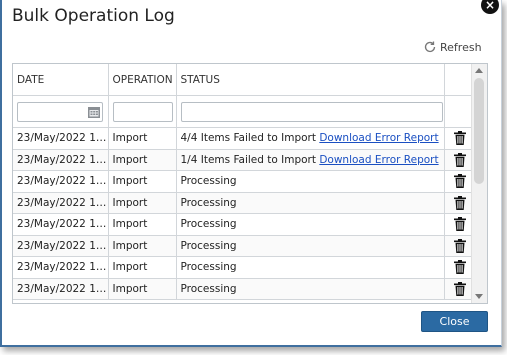 This screenshot has height=355, width=507. Describe the element at coordinates (430, 47) in the screenshot. I see `refresh-icon` at that location.